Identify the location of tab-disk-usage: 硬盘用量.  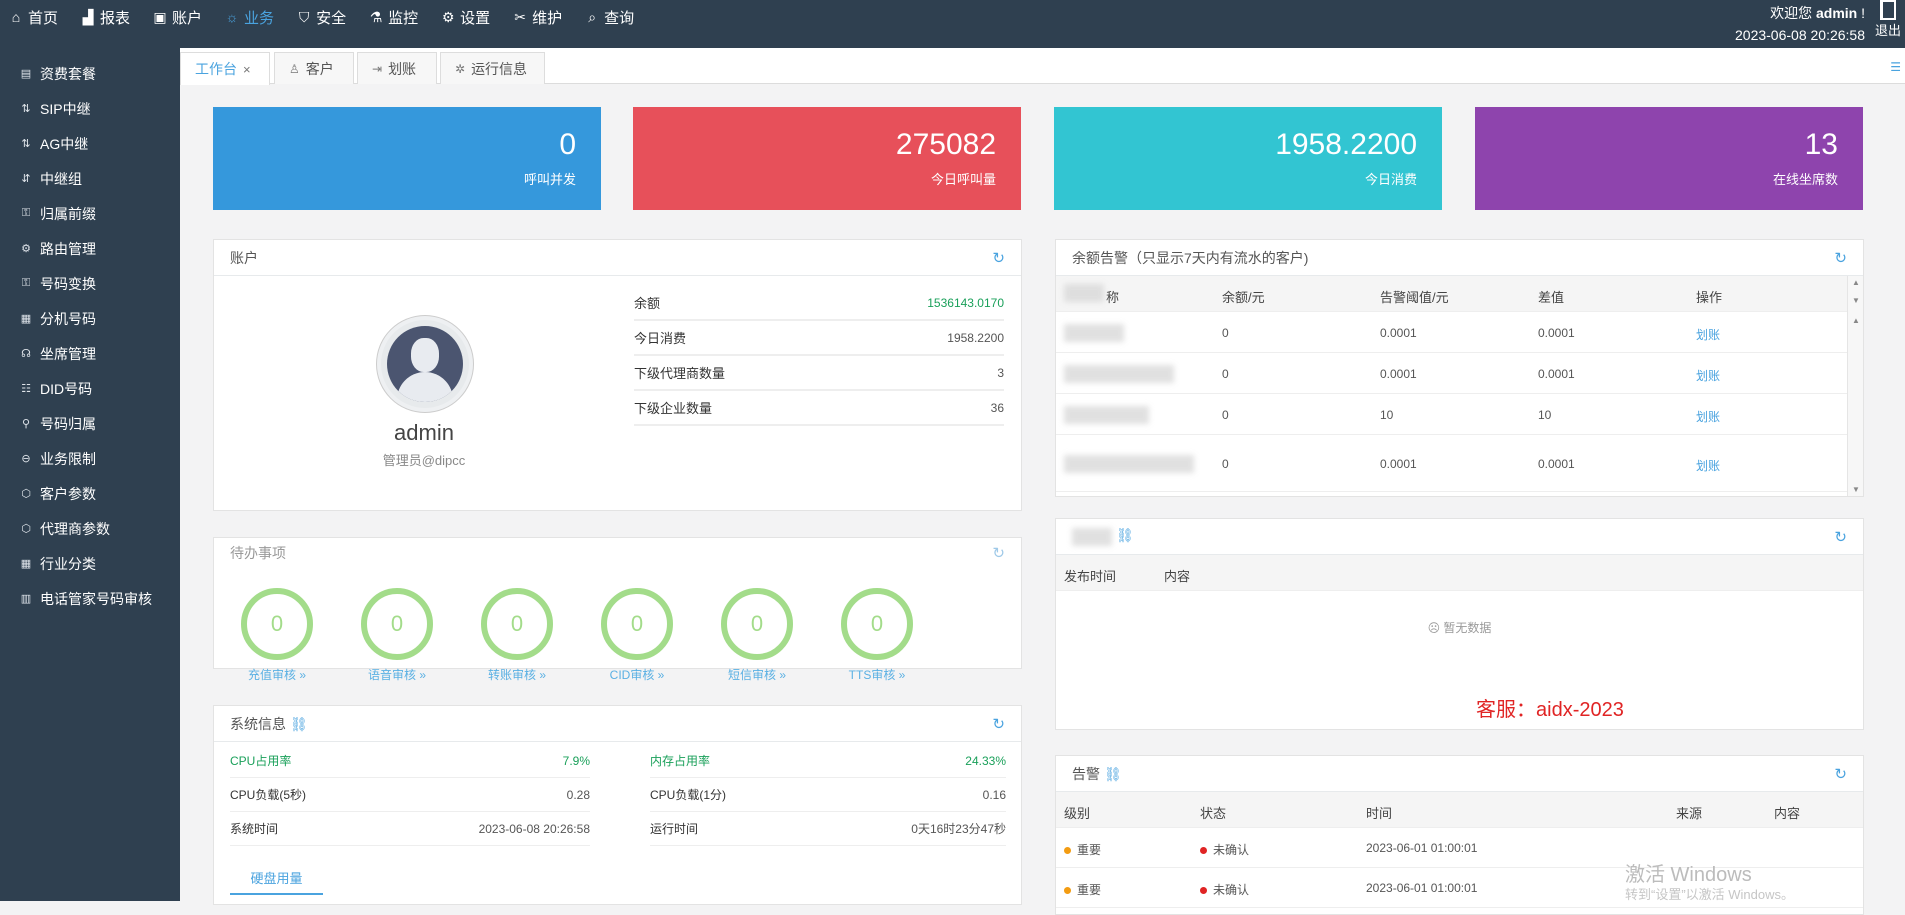
(276, 878).